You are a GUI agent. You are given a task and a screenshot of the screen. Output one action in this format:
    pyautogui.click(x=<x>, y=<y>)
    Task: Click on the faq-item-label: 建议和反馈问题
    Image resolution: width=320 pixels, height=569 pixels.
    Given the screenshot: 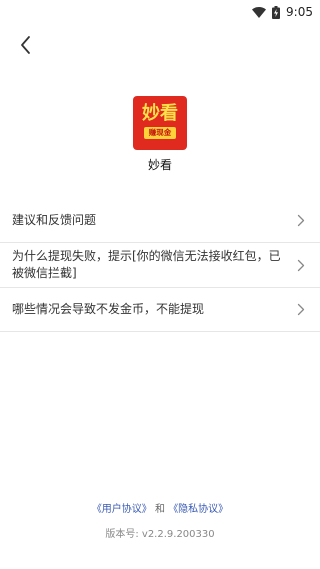 What is the action you would take?
    pyautogui.click(x=54, y=220)
    